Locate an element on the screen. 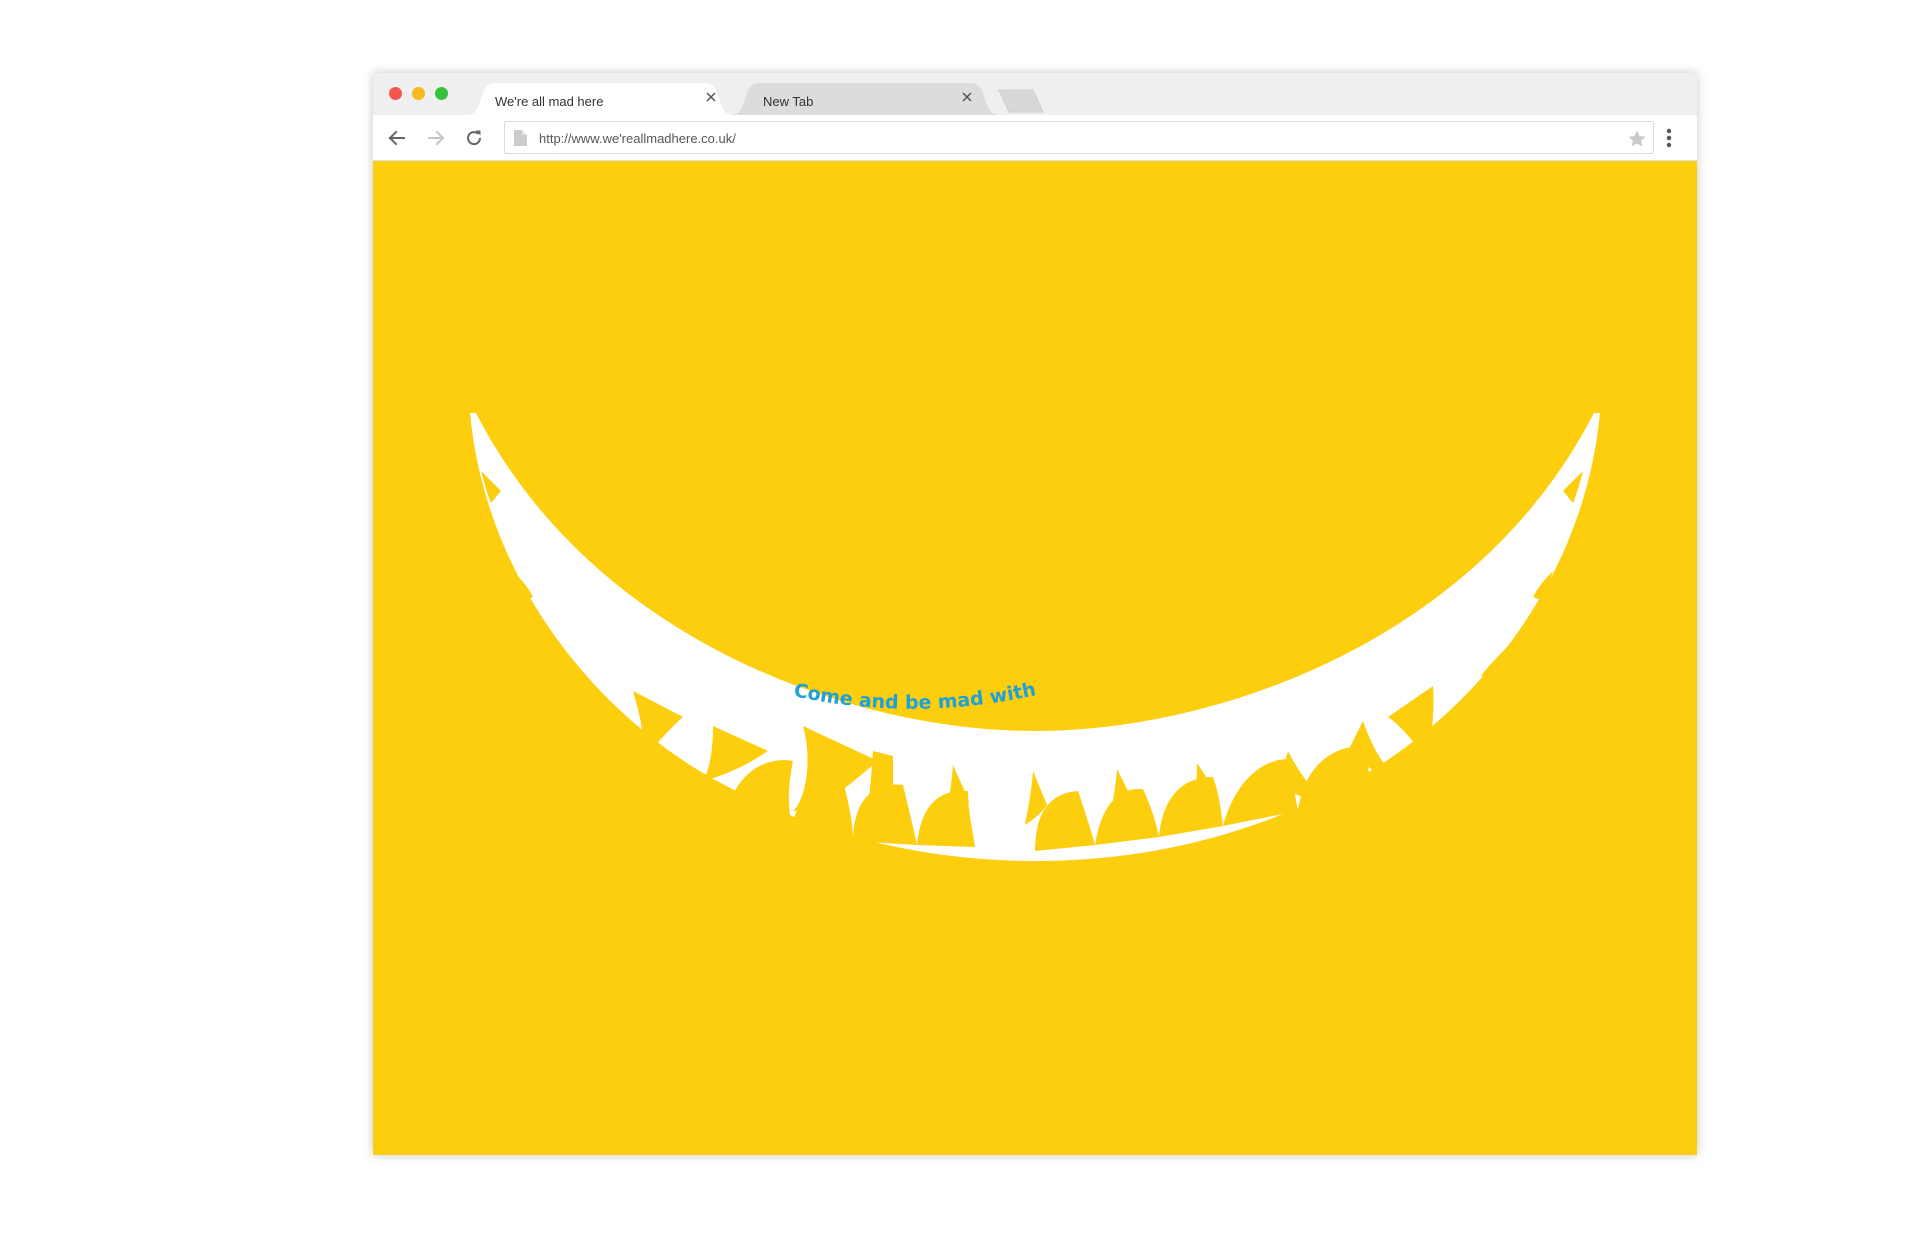 This screenshot has width=1920, height=1239. tab-title: New Tab is located at coordinates (788, 101).